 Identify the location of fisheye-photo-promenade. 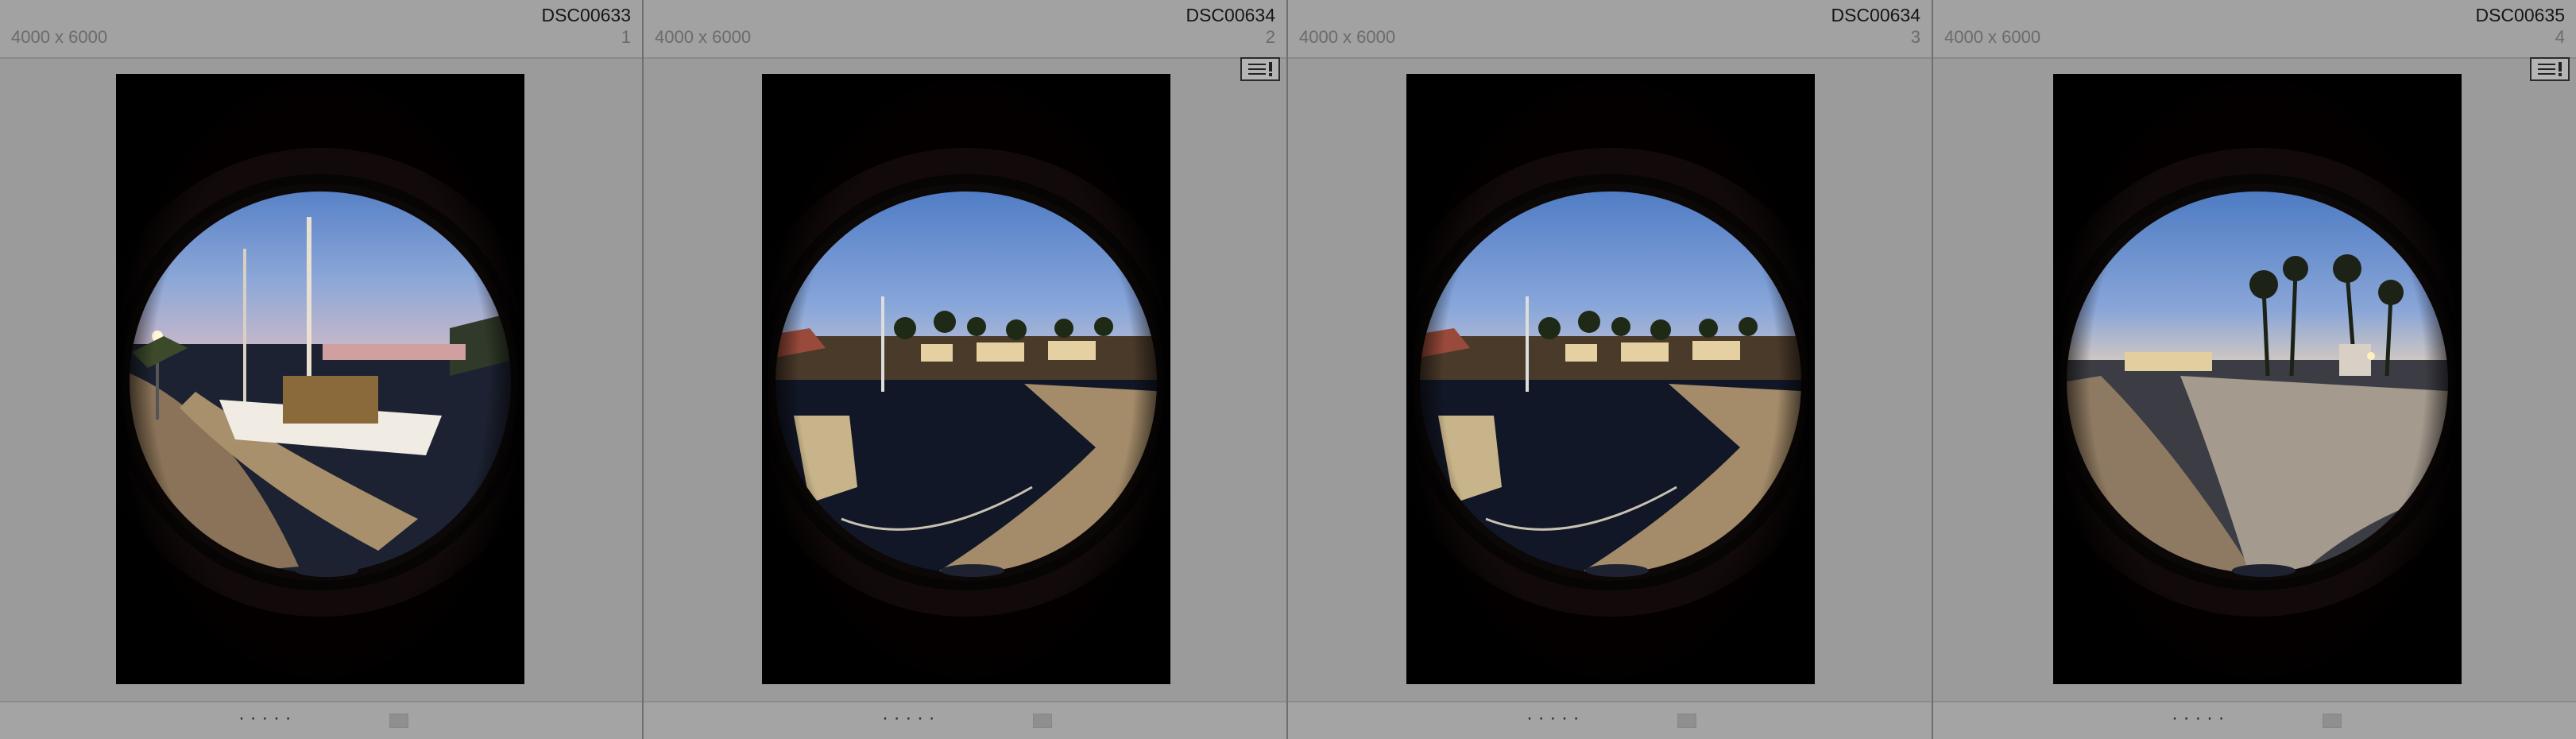
(2257, 379).